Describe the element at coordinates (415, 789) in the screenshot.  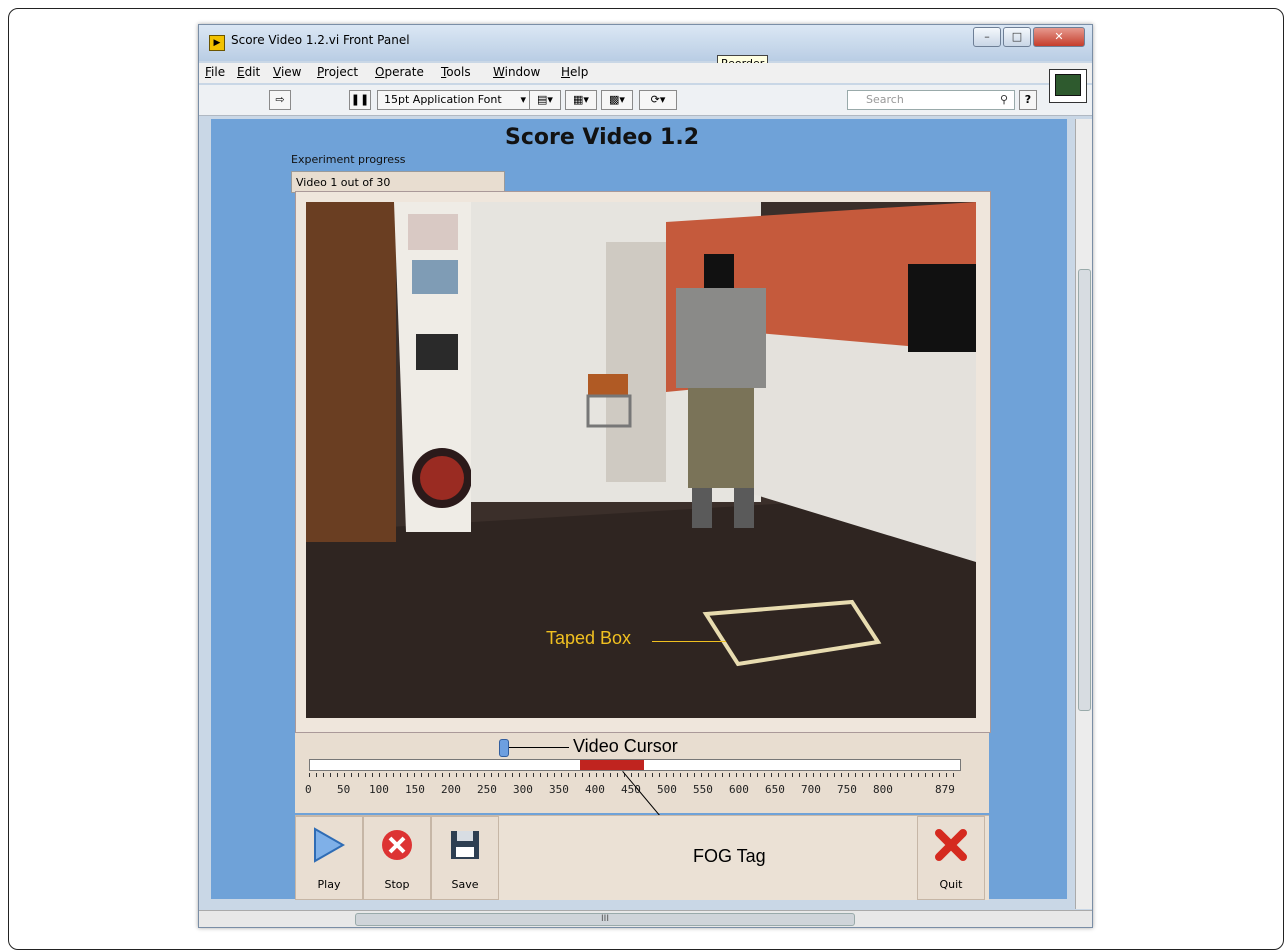
I see `tick-label: 150` at that location.